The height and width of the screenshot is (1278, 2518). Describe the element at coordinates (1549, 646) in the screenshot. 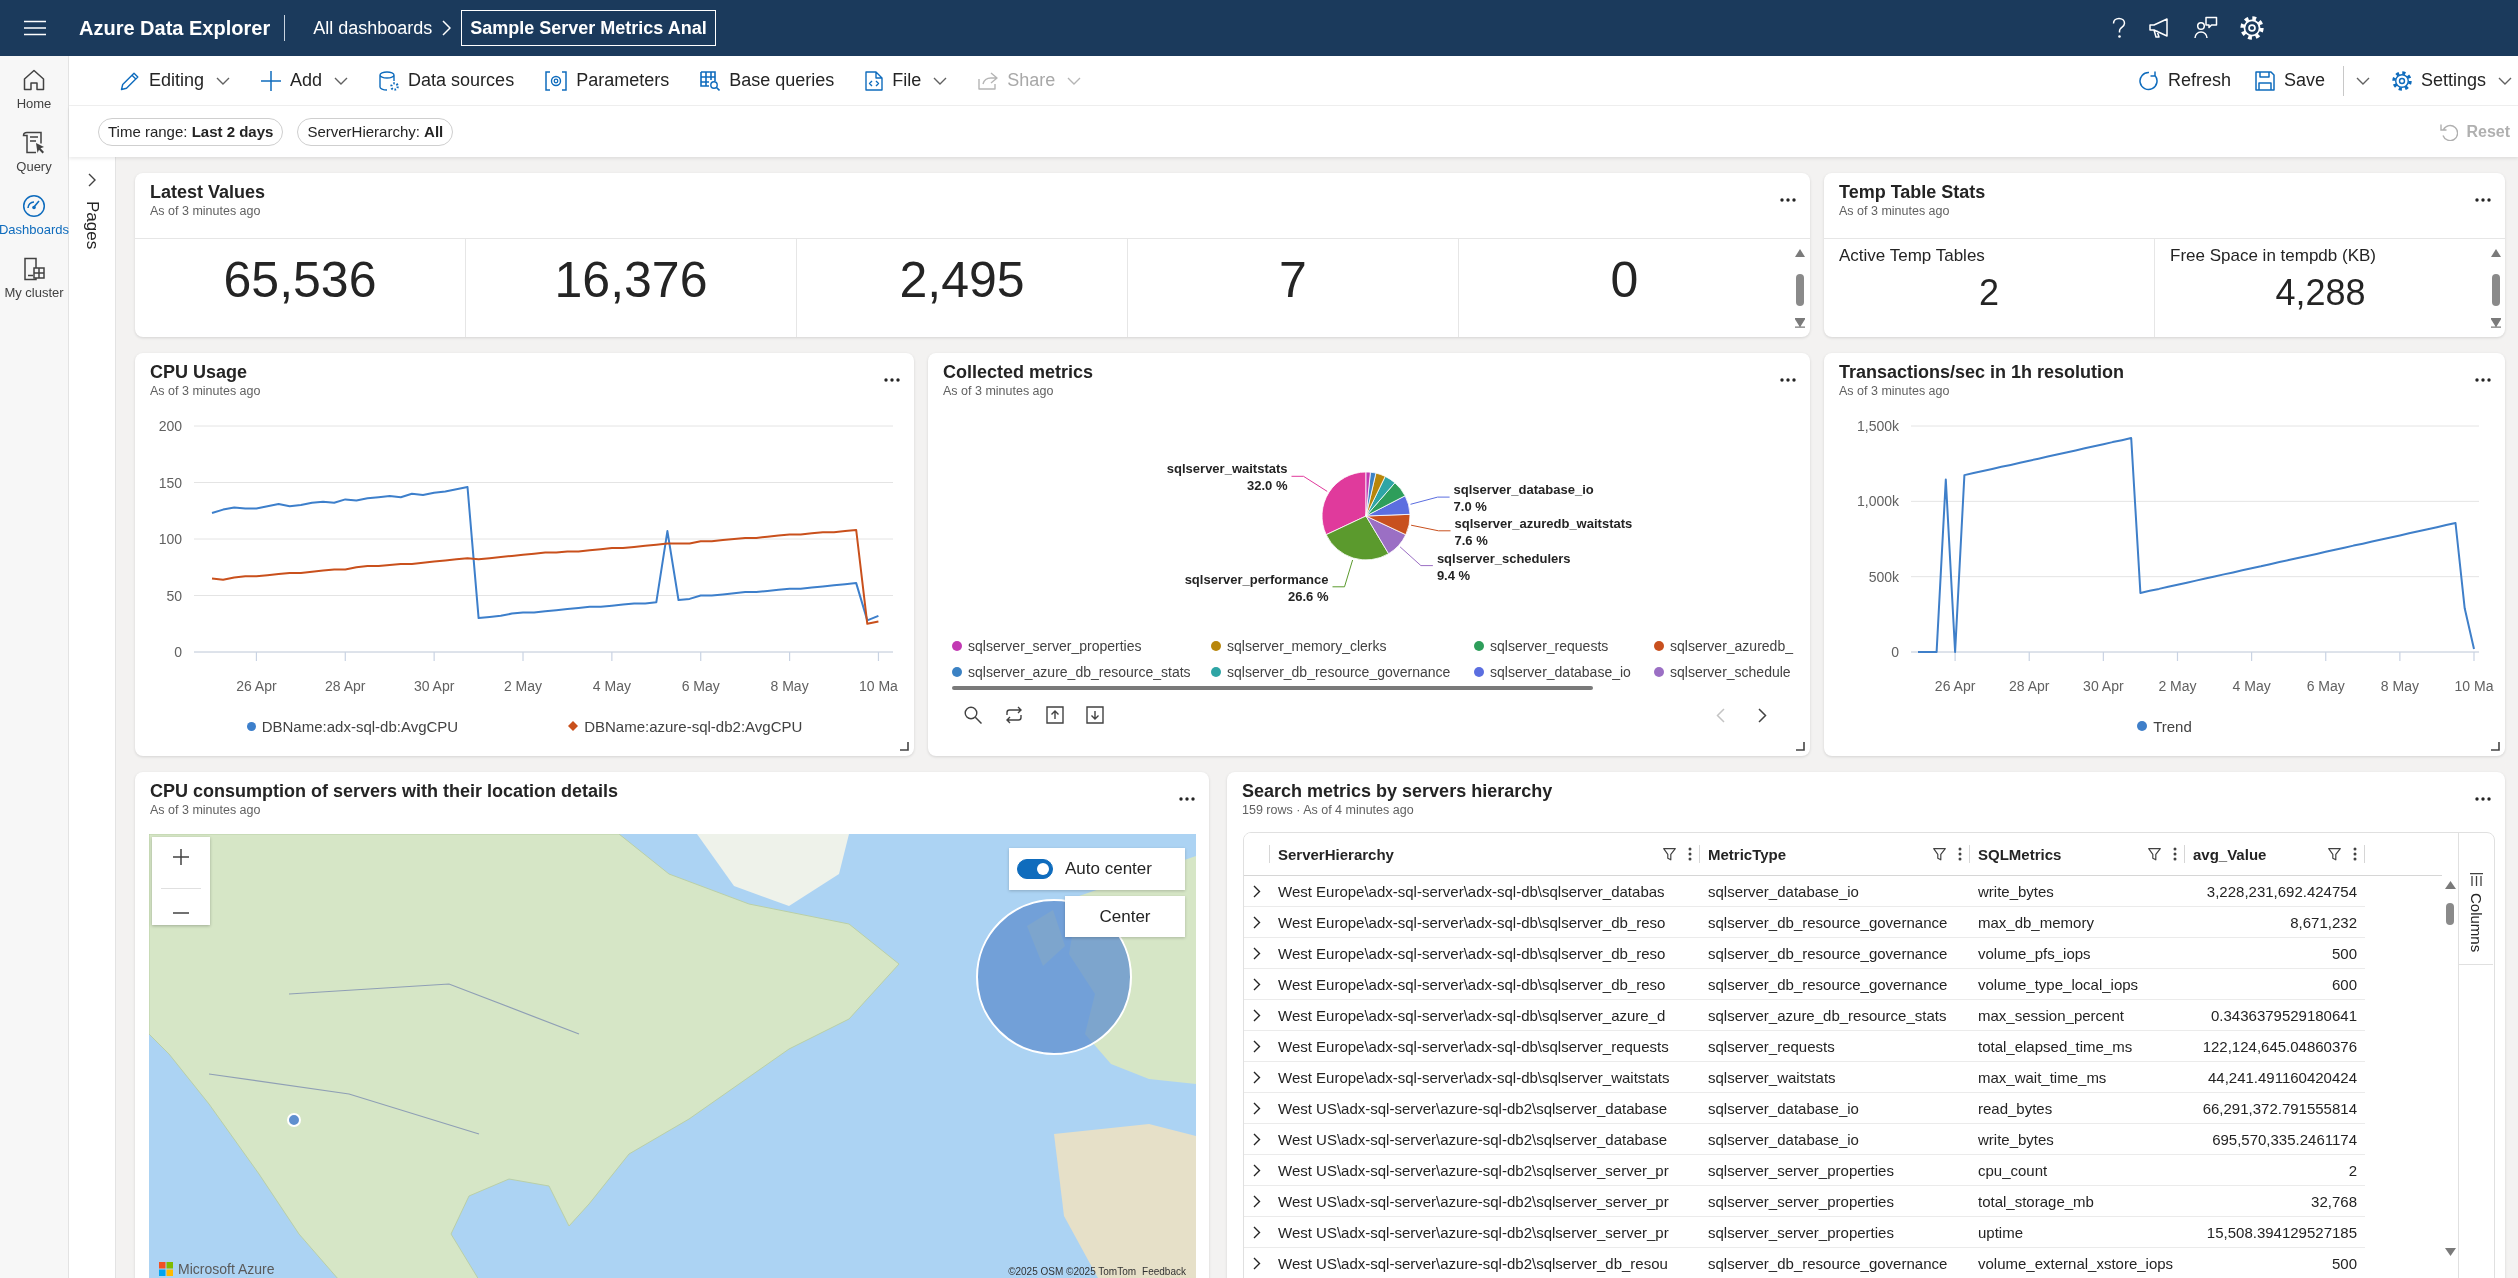

I see `legend-label: sqlserver_requests` at that location.